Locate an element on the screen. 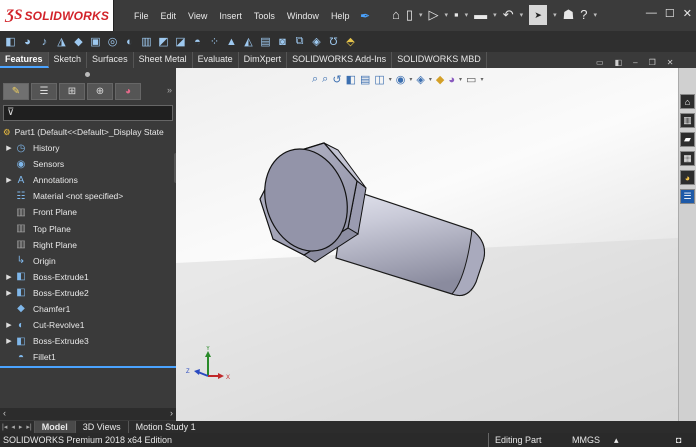 This screenshot has height=447, width=696. intersect-icon: ⧉ is located at coordinates (299, 41).